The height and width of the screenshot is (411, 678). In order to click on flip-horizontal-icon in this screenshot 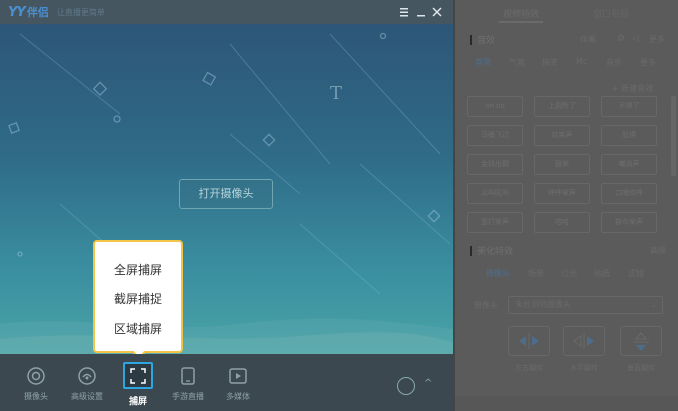, I will do `click(529, 341)`.